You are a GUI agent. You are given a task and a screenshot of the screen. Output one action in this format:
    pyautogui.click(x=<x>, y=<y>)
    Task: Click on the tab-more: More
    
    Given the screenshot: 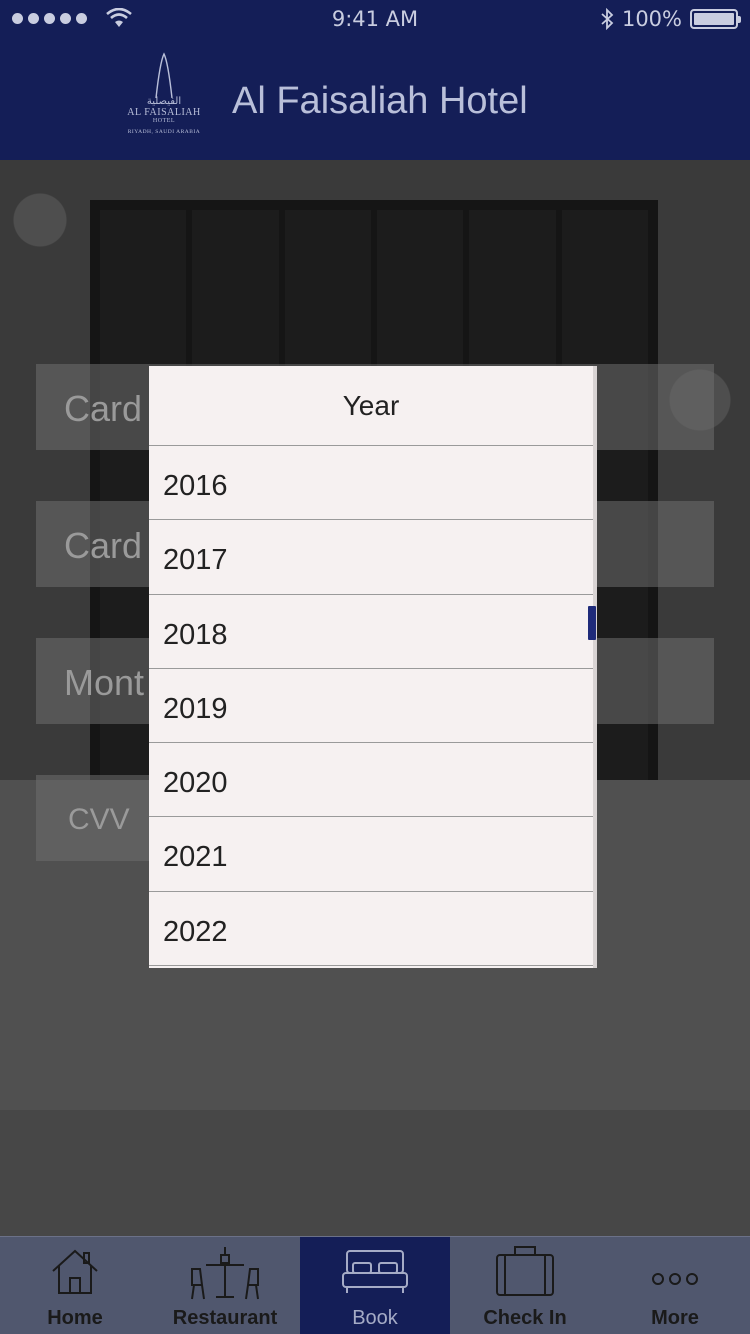 What is the action you would take?
    pyautogui.click(x=675, y=1285)
    